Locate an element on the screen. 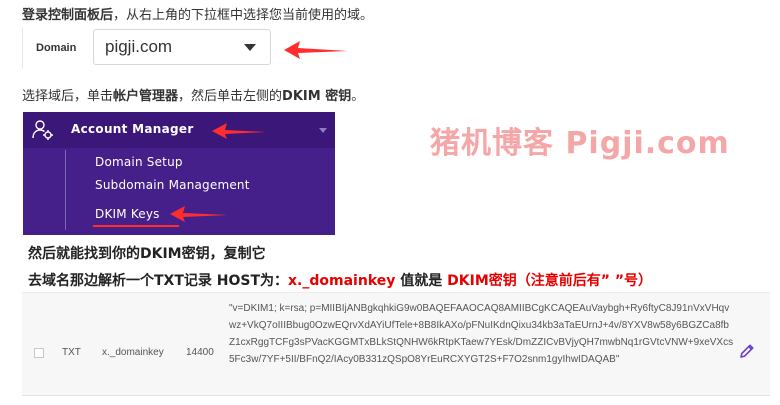  instruction-2-mid: ，然后单击左侧的 is located at coordinates (230, 96).